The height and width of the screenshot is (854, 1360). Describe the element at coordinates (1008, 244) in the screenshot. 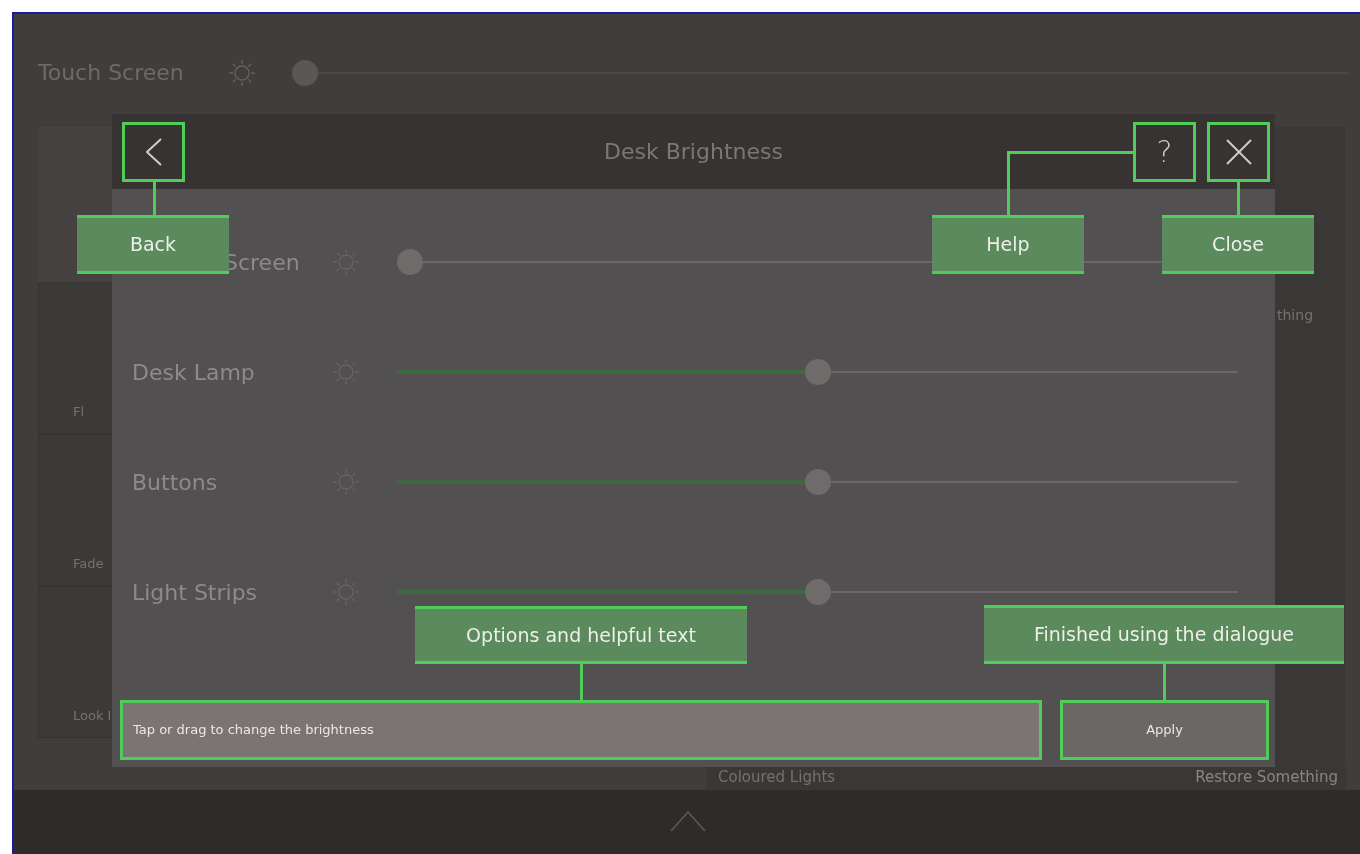

I see `callout-tooltip: Help` at that location.